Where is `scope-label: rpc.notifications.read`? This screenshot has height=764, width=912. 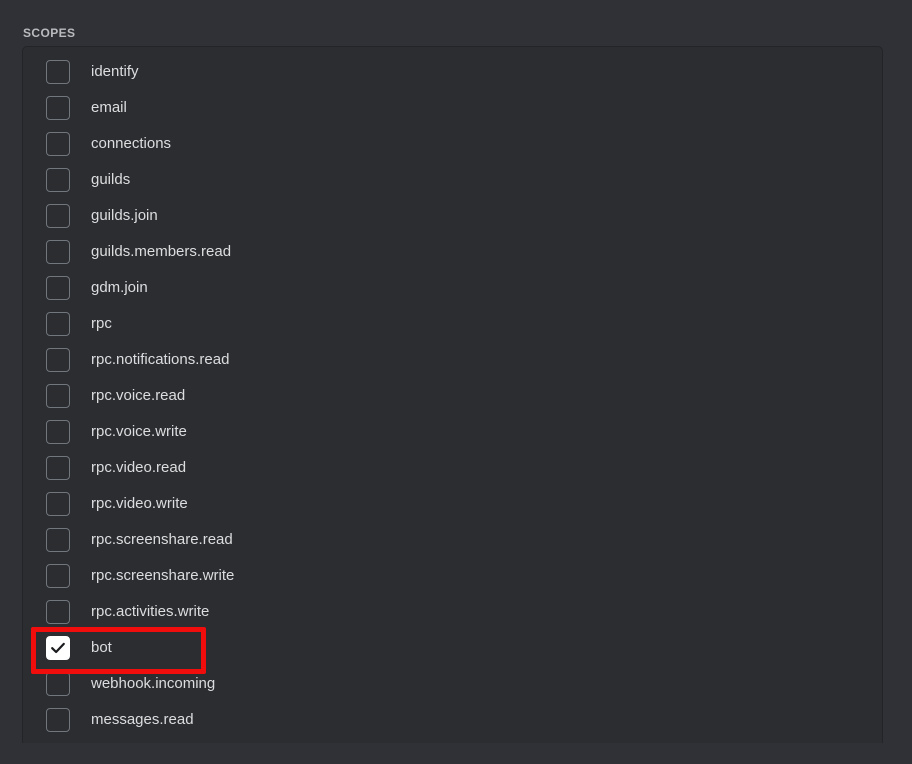 scope-label: rpc.notifications.read is located at coordinates (160, 359).